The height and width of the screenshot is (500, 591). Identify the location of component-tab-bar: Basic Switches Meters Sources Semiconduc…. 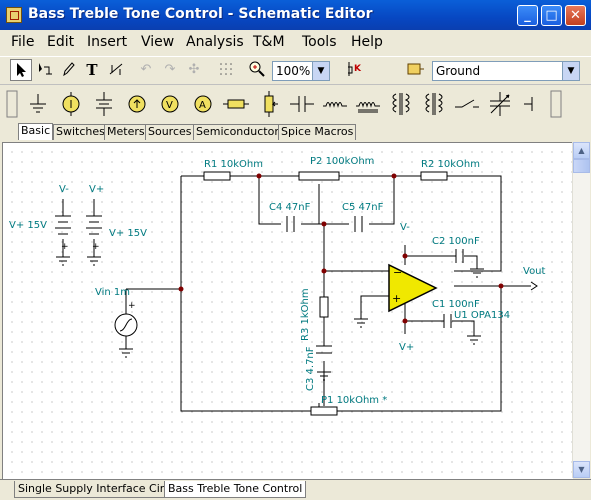
(295, 131).